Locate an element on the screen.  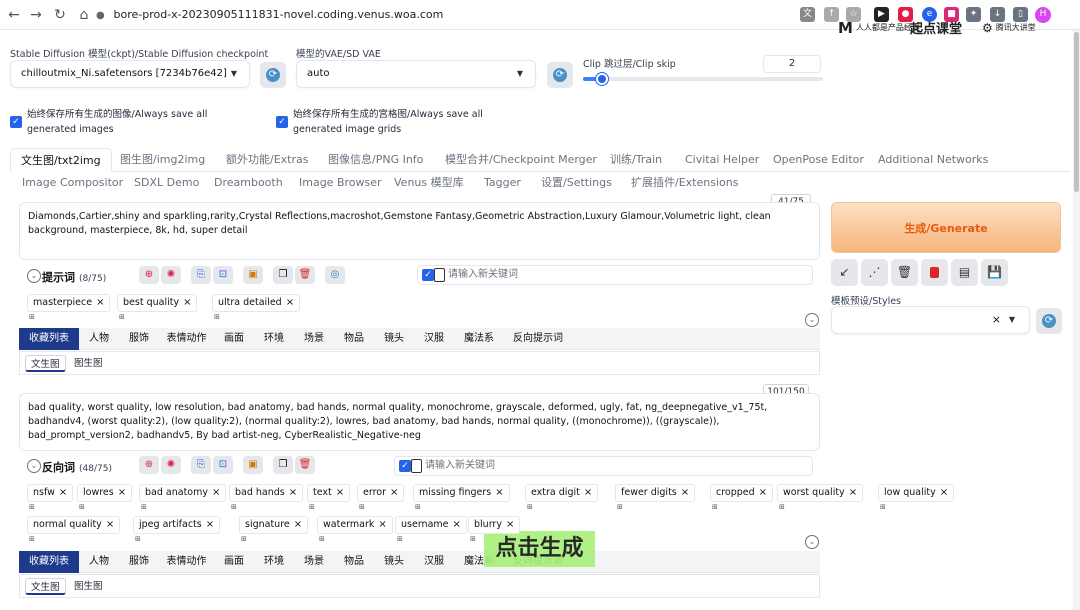
save-grids-checkbox: ✓ is located at coordinates (282, 122).